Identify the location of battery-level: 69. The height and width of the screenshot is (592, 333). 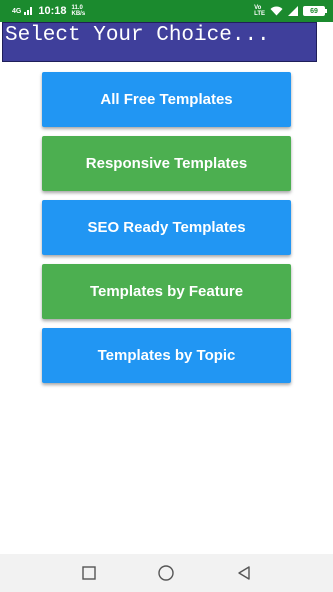
(314, 11).